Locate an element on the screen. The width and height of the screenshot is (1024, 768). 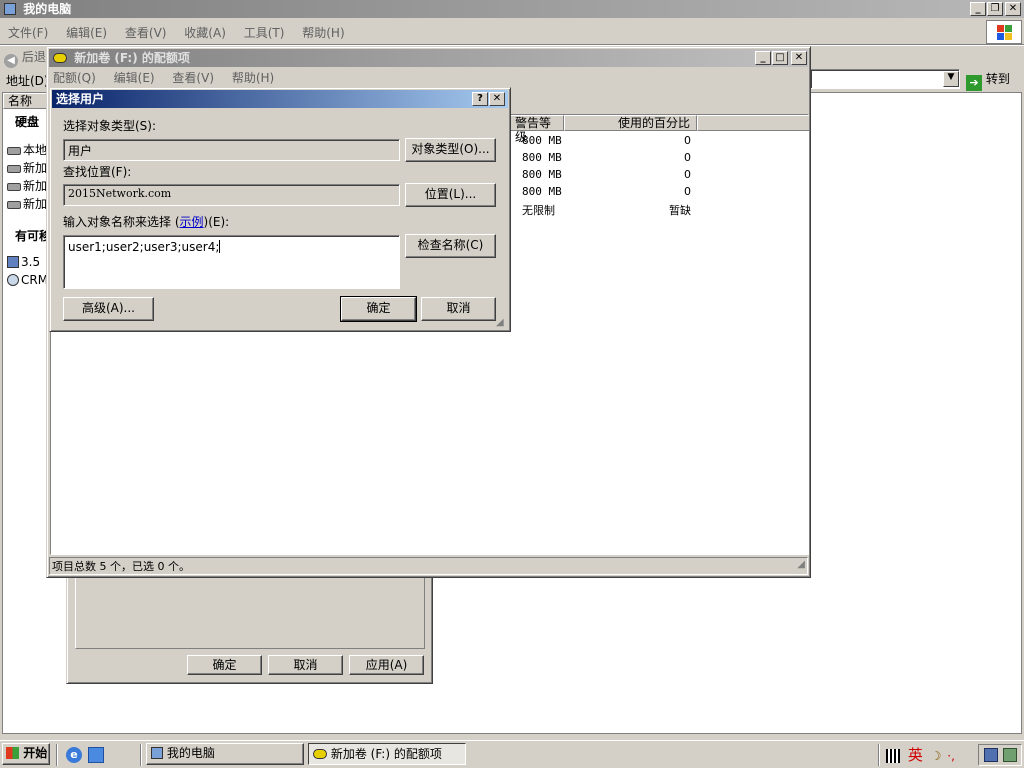
menu-favorites: 收藏(A) is located at coordinates (205, 33).